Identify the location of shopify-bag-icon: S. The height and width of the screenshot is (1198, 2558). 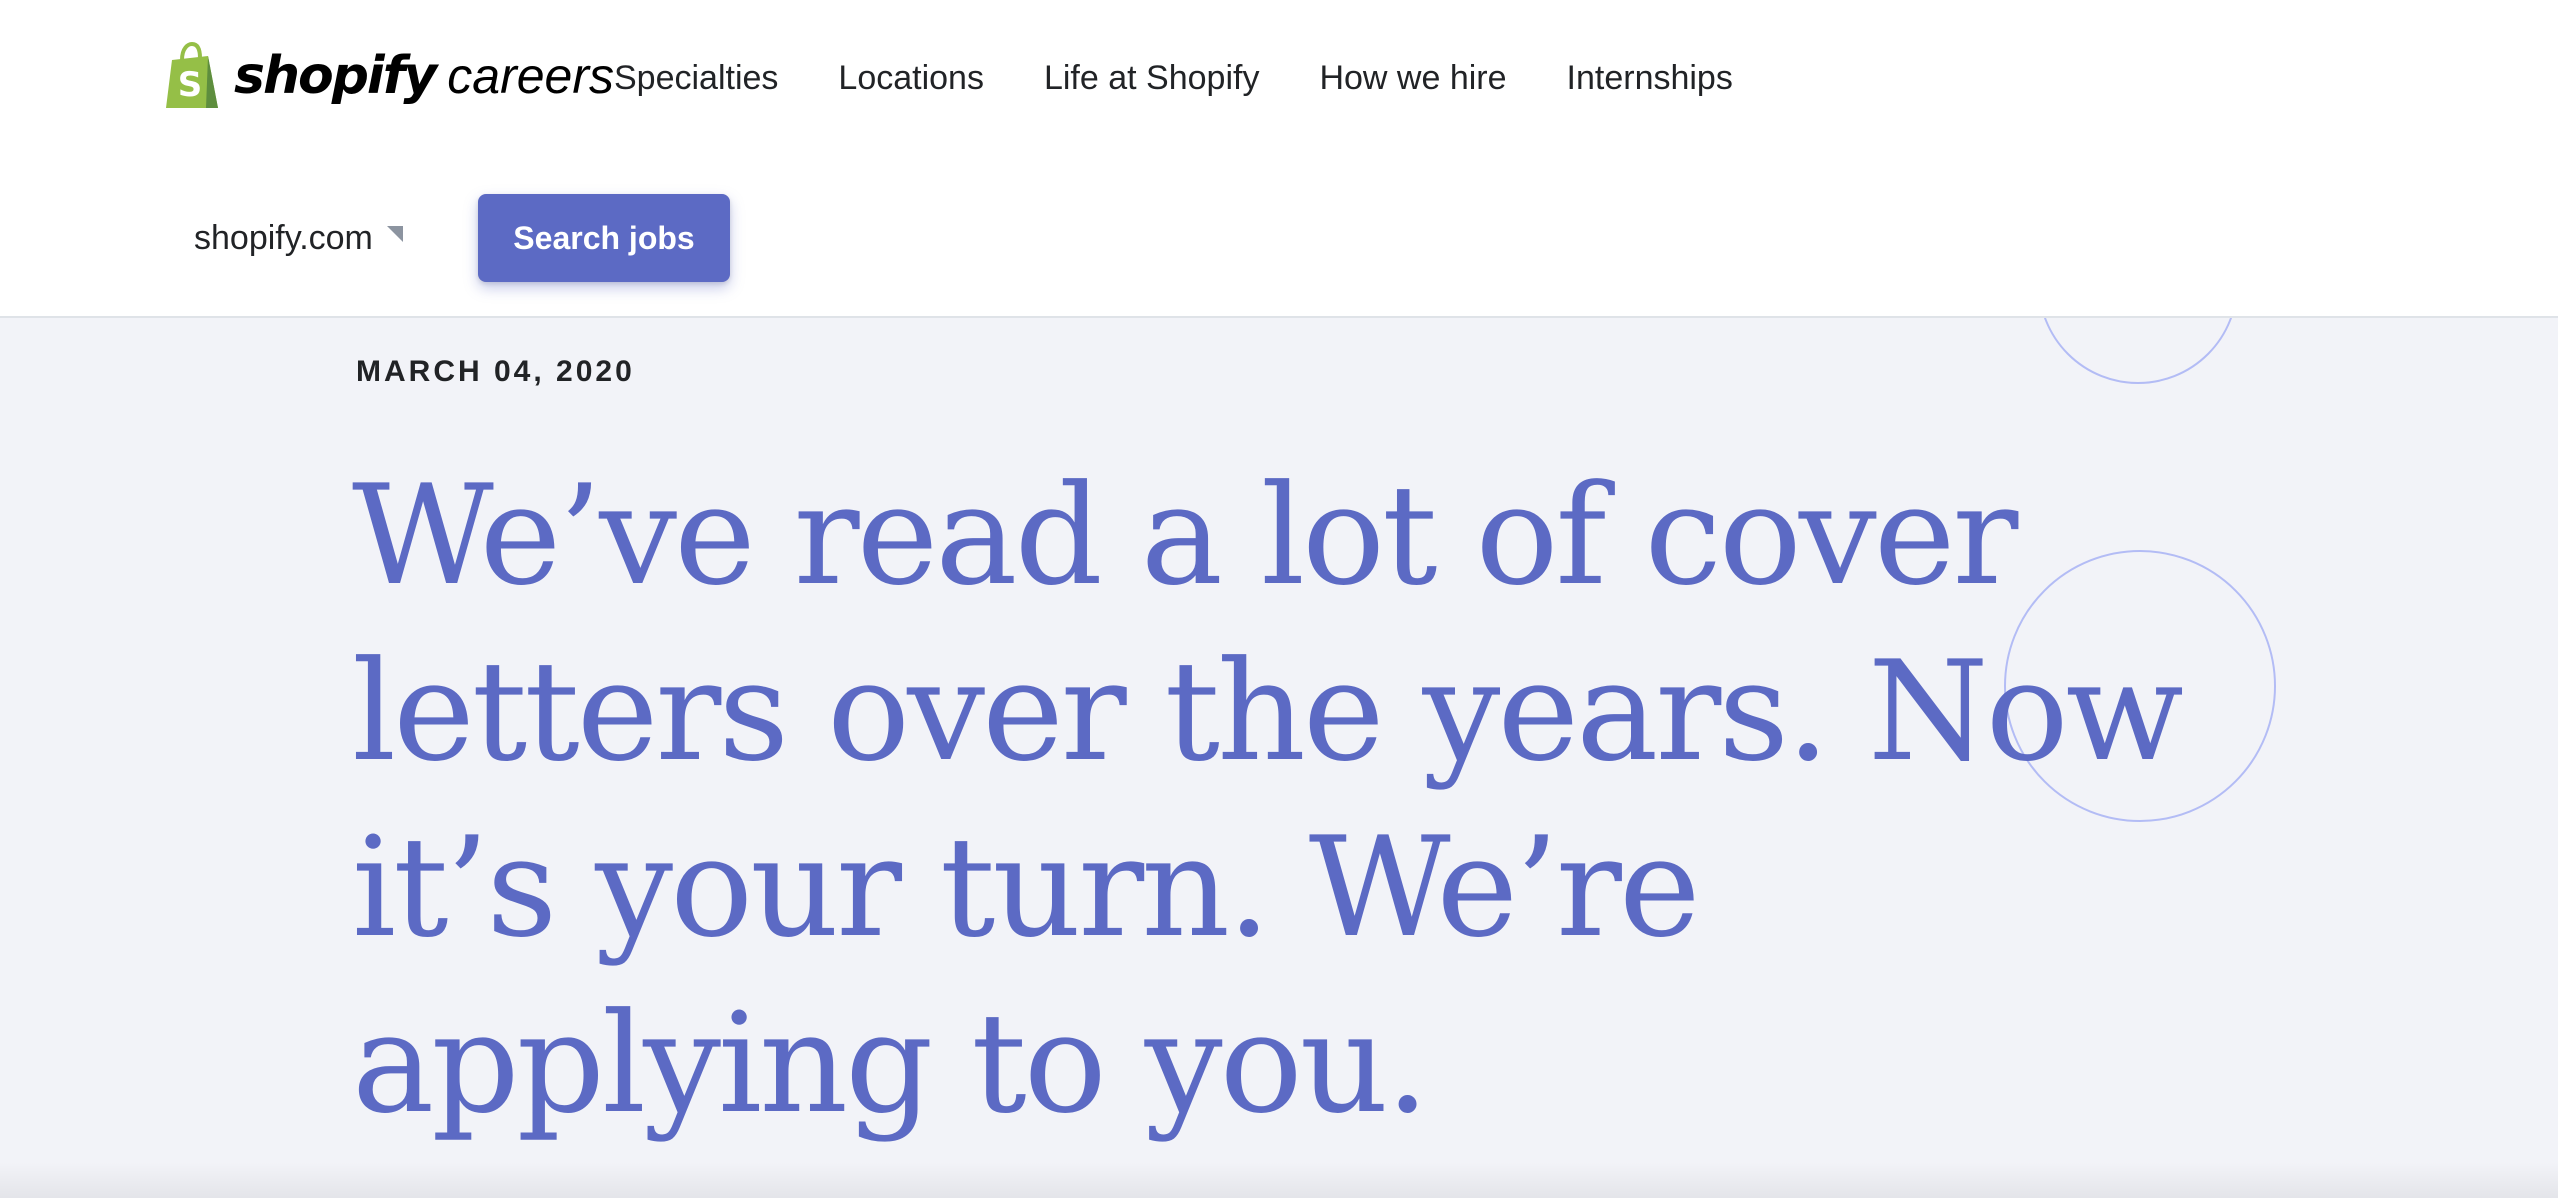
(192, 75).